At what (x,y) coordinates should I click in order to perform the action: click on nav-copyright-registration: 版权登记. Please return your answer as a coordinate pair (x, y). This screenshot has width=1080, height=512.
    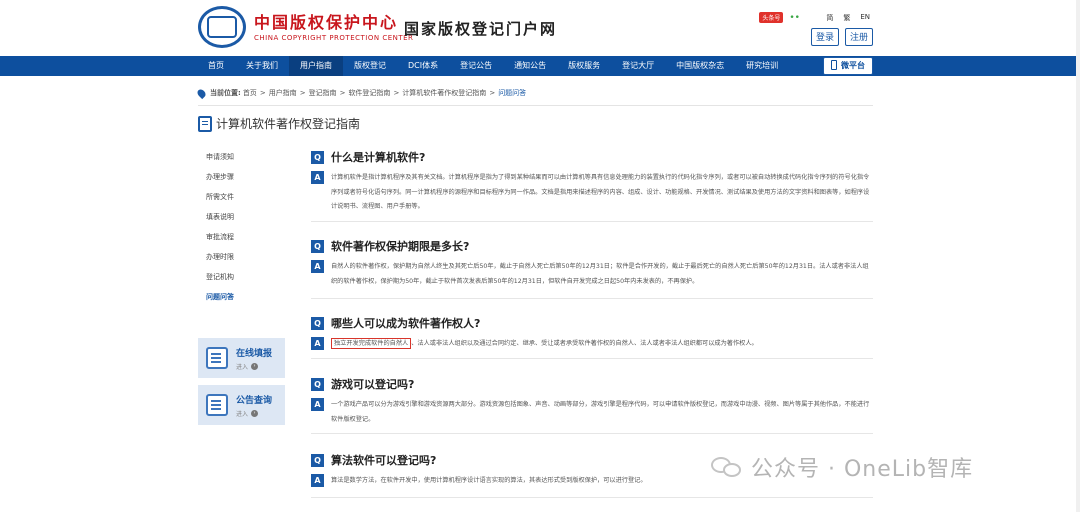
    Looking at the image, I should click on (370, 66).